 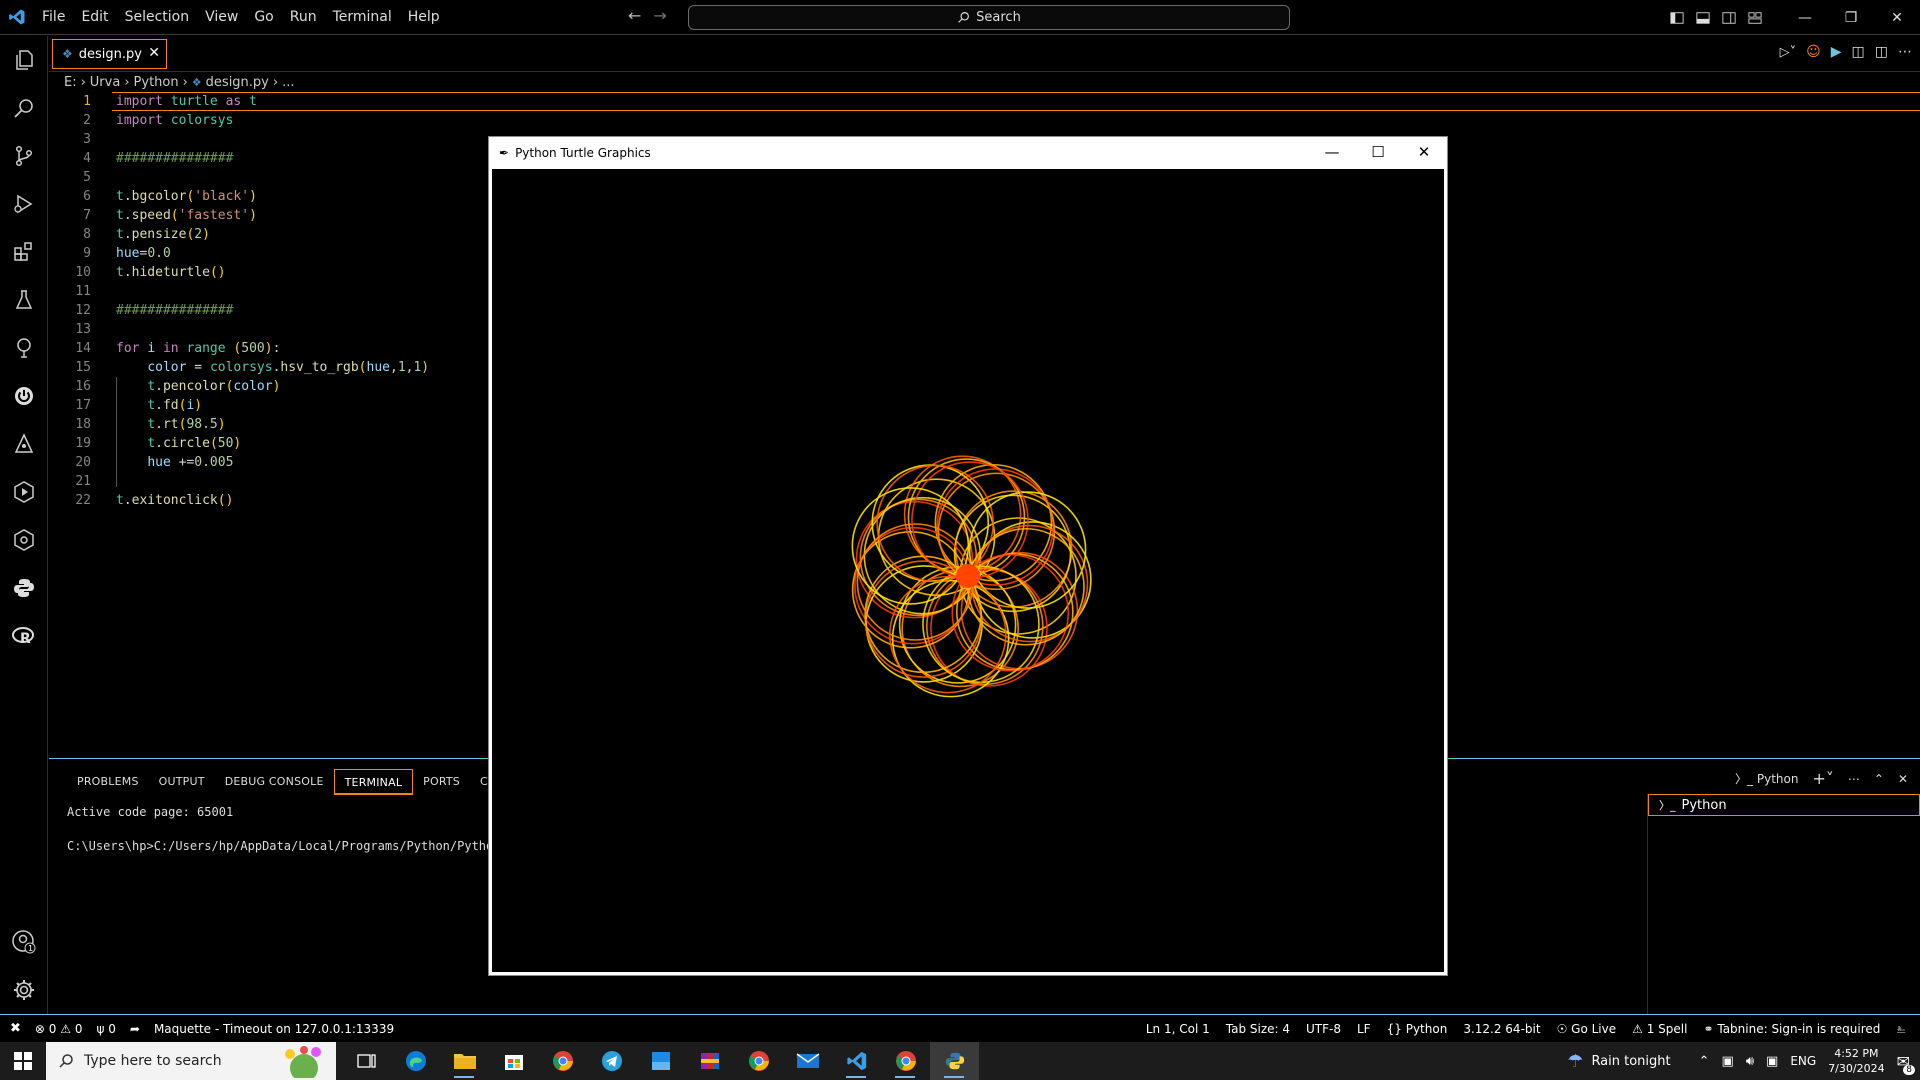 I want to click on edge-browser-icon, so click(x=415, y=1061).